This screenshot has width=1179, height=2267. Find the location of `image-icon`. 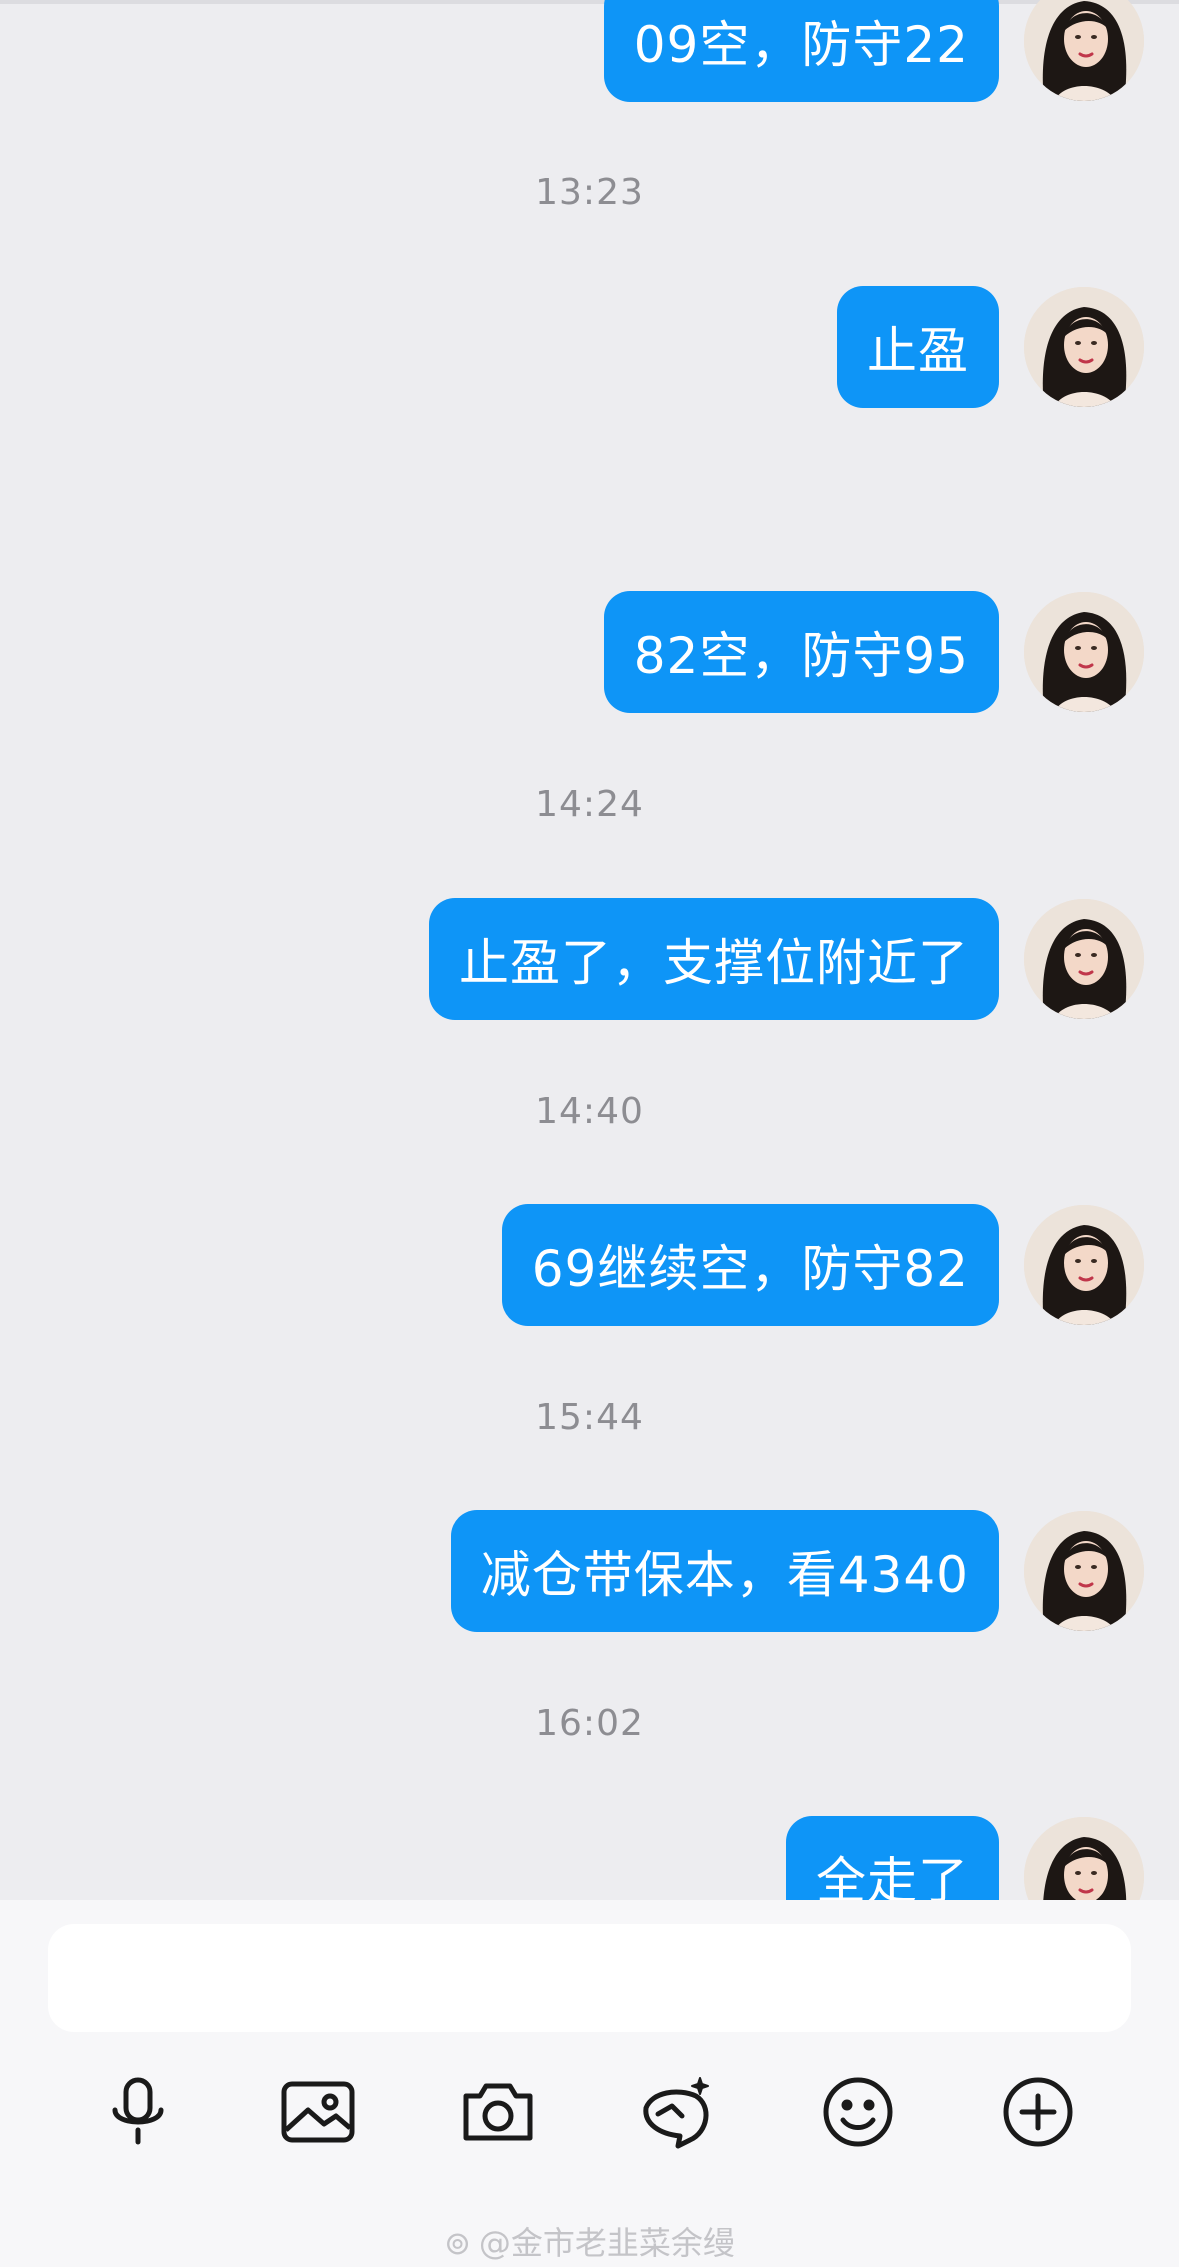

image-icon is located at coordinates (318, 2112).